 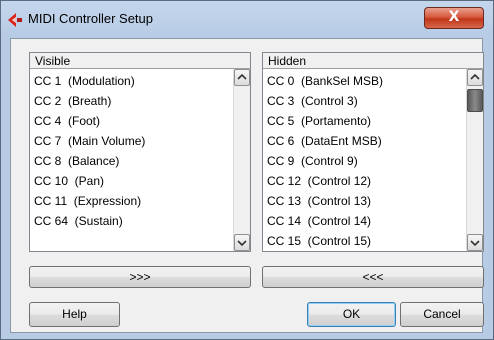 What do you see at coordinates (475, 100) in the screenshot?
I see `scroll-thumb` at bounding box center [475, 100].